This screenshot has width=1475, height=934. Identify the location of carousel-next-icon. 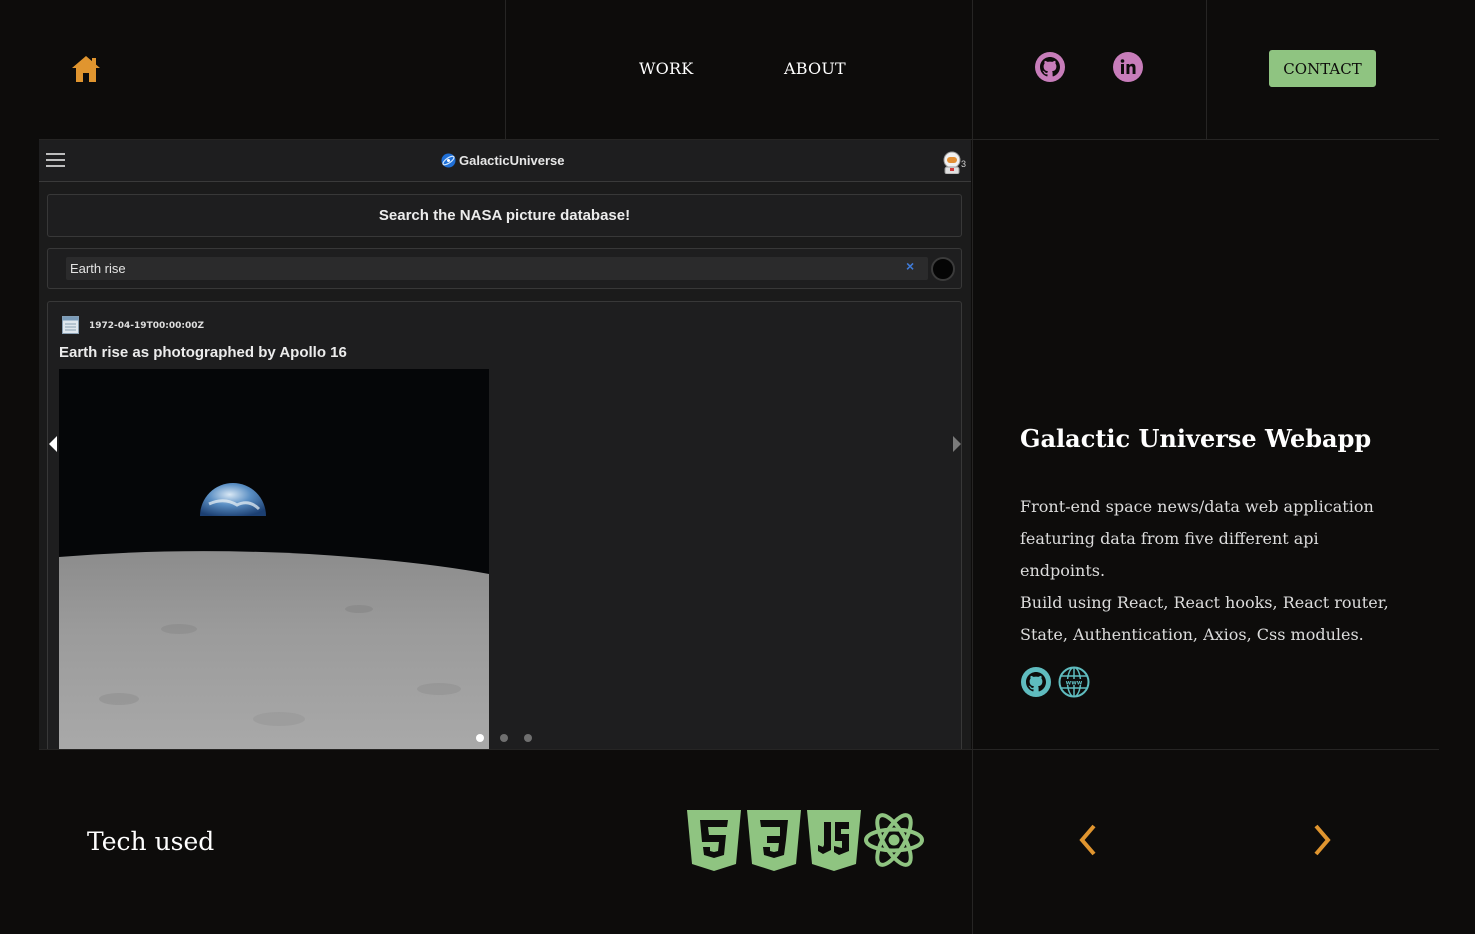
(957, 444).